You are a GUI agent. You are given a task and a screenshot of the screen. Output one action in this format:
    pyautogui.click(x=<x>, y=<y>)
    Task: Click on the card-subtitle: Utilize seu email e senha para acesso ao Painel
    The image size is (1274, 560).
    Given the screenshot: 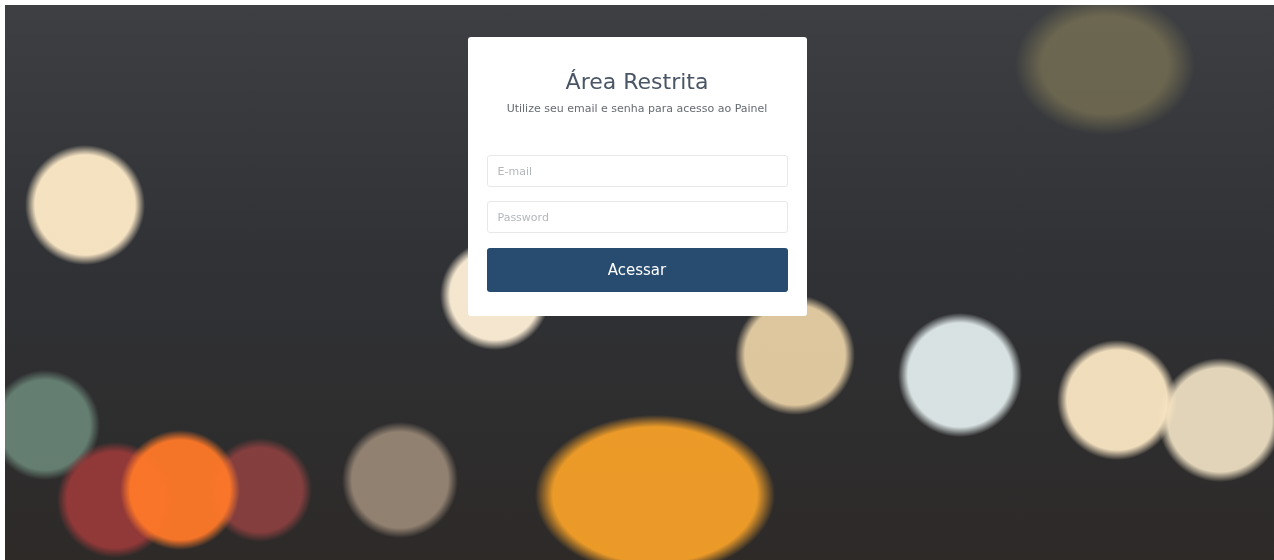 What is the action you would take?
    pyautogui.click(x=637, y=108)
    